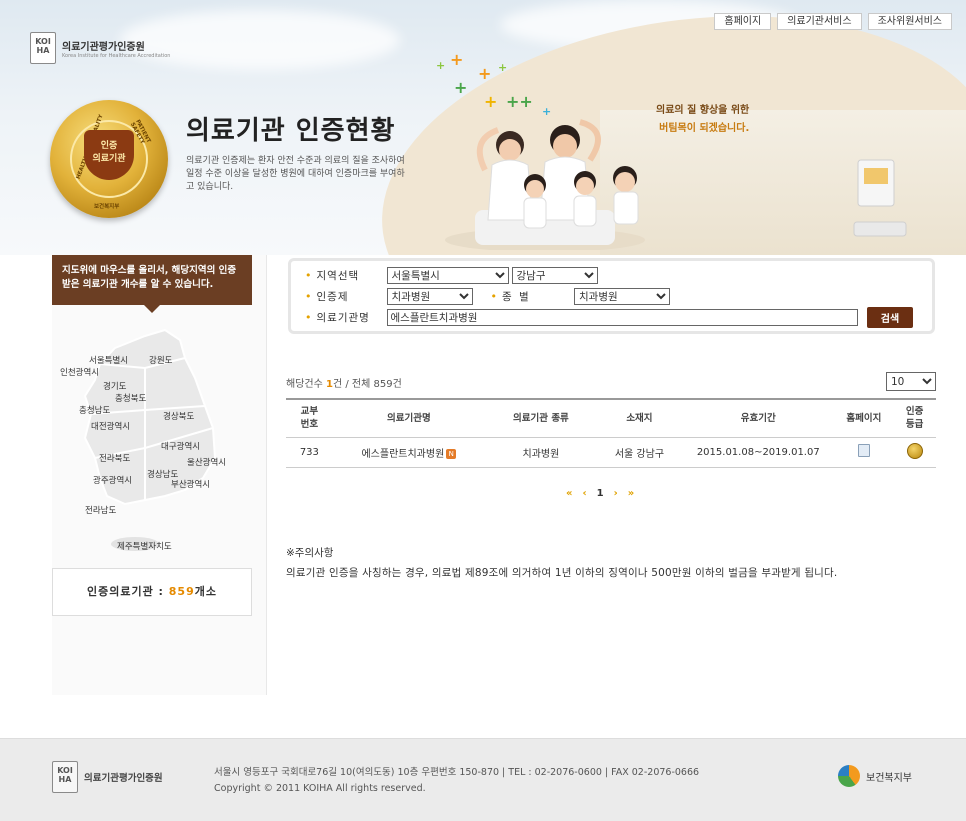  I want to click on cell-name: 에스플란트치과병원 N, so click(409, 452).